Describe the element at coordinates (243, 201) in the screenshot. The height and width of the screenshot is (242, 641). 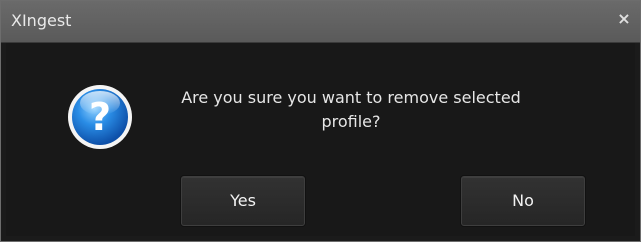
I see `yes-button: Yes` at that location.